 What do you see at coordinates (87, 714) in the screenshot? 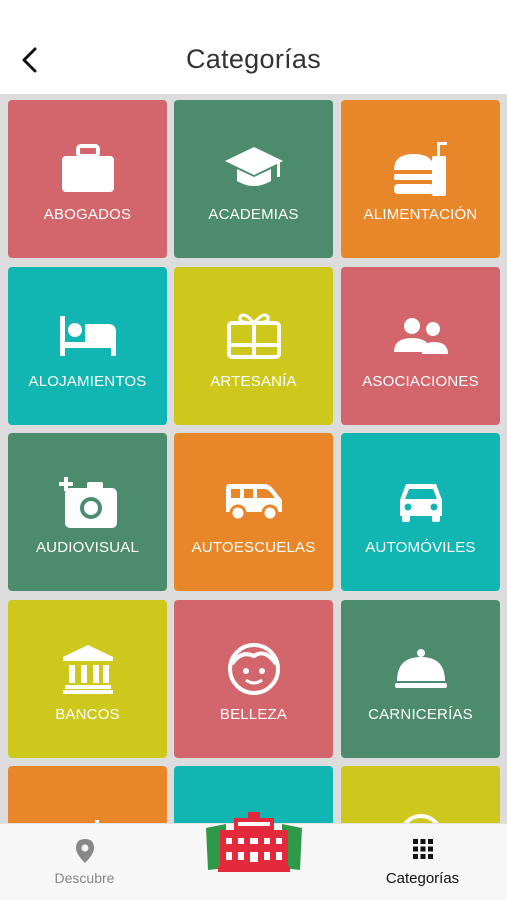
I see `category-label: BANCOS` at bounding box center [87, 714].